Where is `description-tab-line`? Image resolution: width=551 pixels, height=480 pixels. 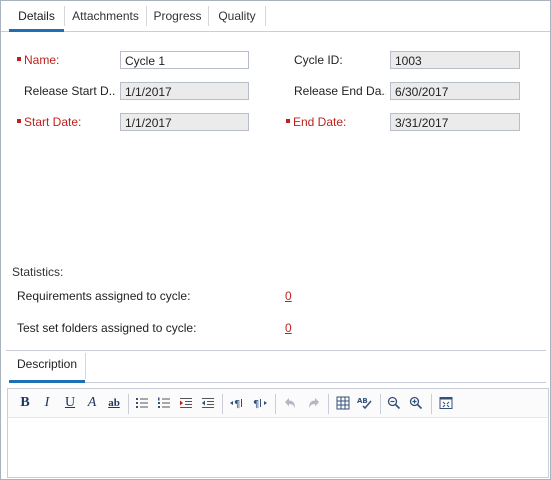
description-tab-line is located at coordinates (315, 382).